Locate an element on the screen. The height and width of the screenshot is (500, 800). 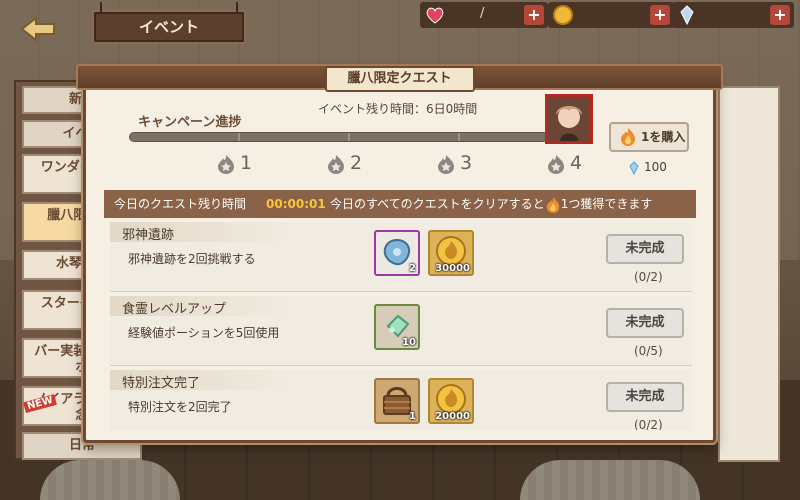
daily-timer: 00:00:01 is located at coordinates (296, 204).